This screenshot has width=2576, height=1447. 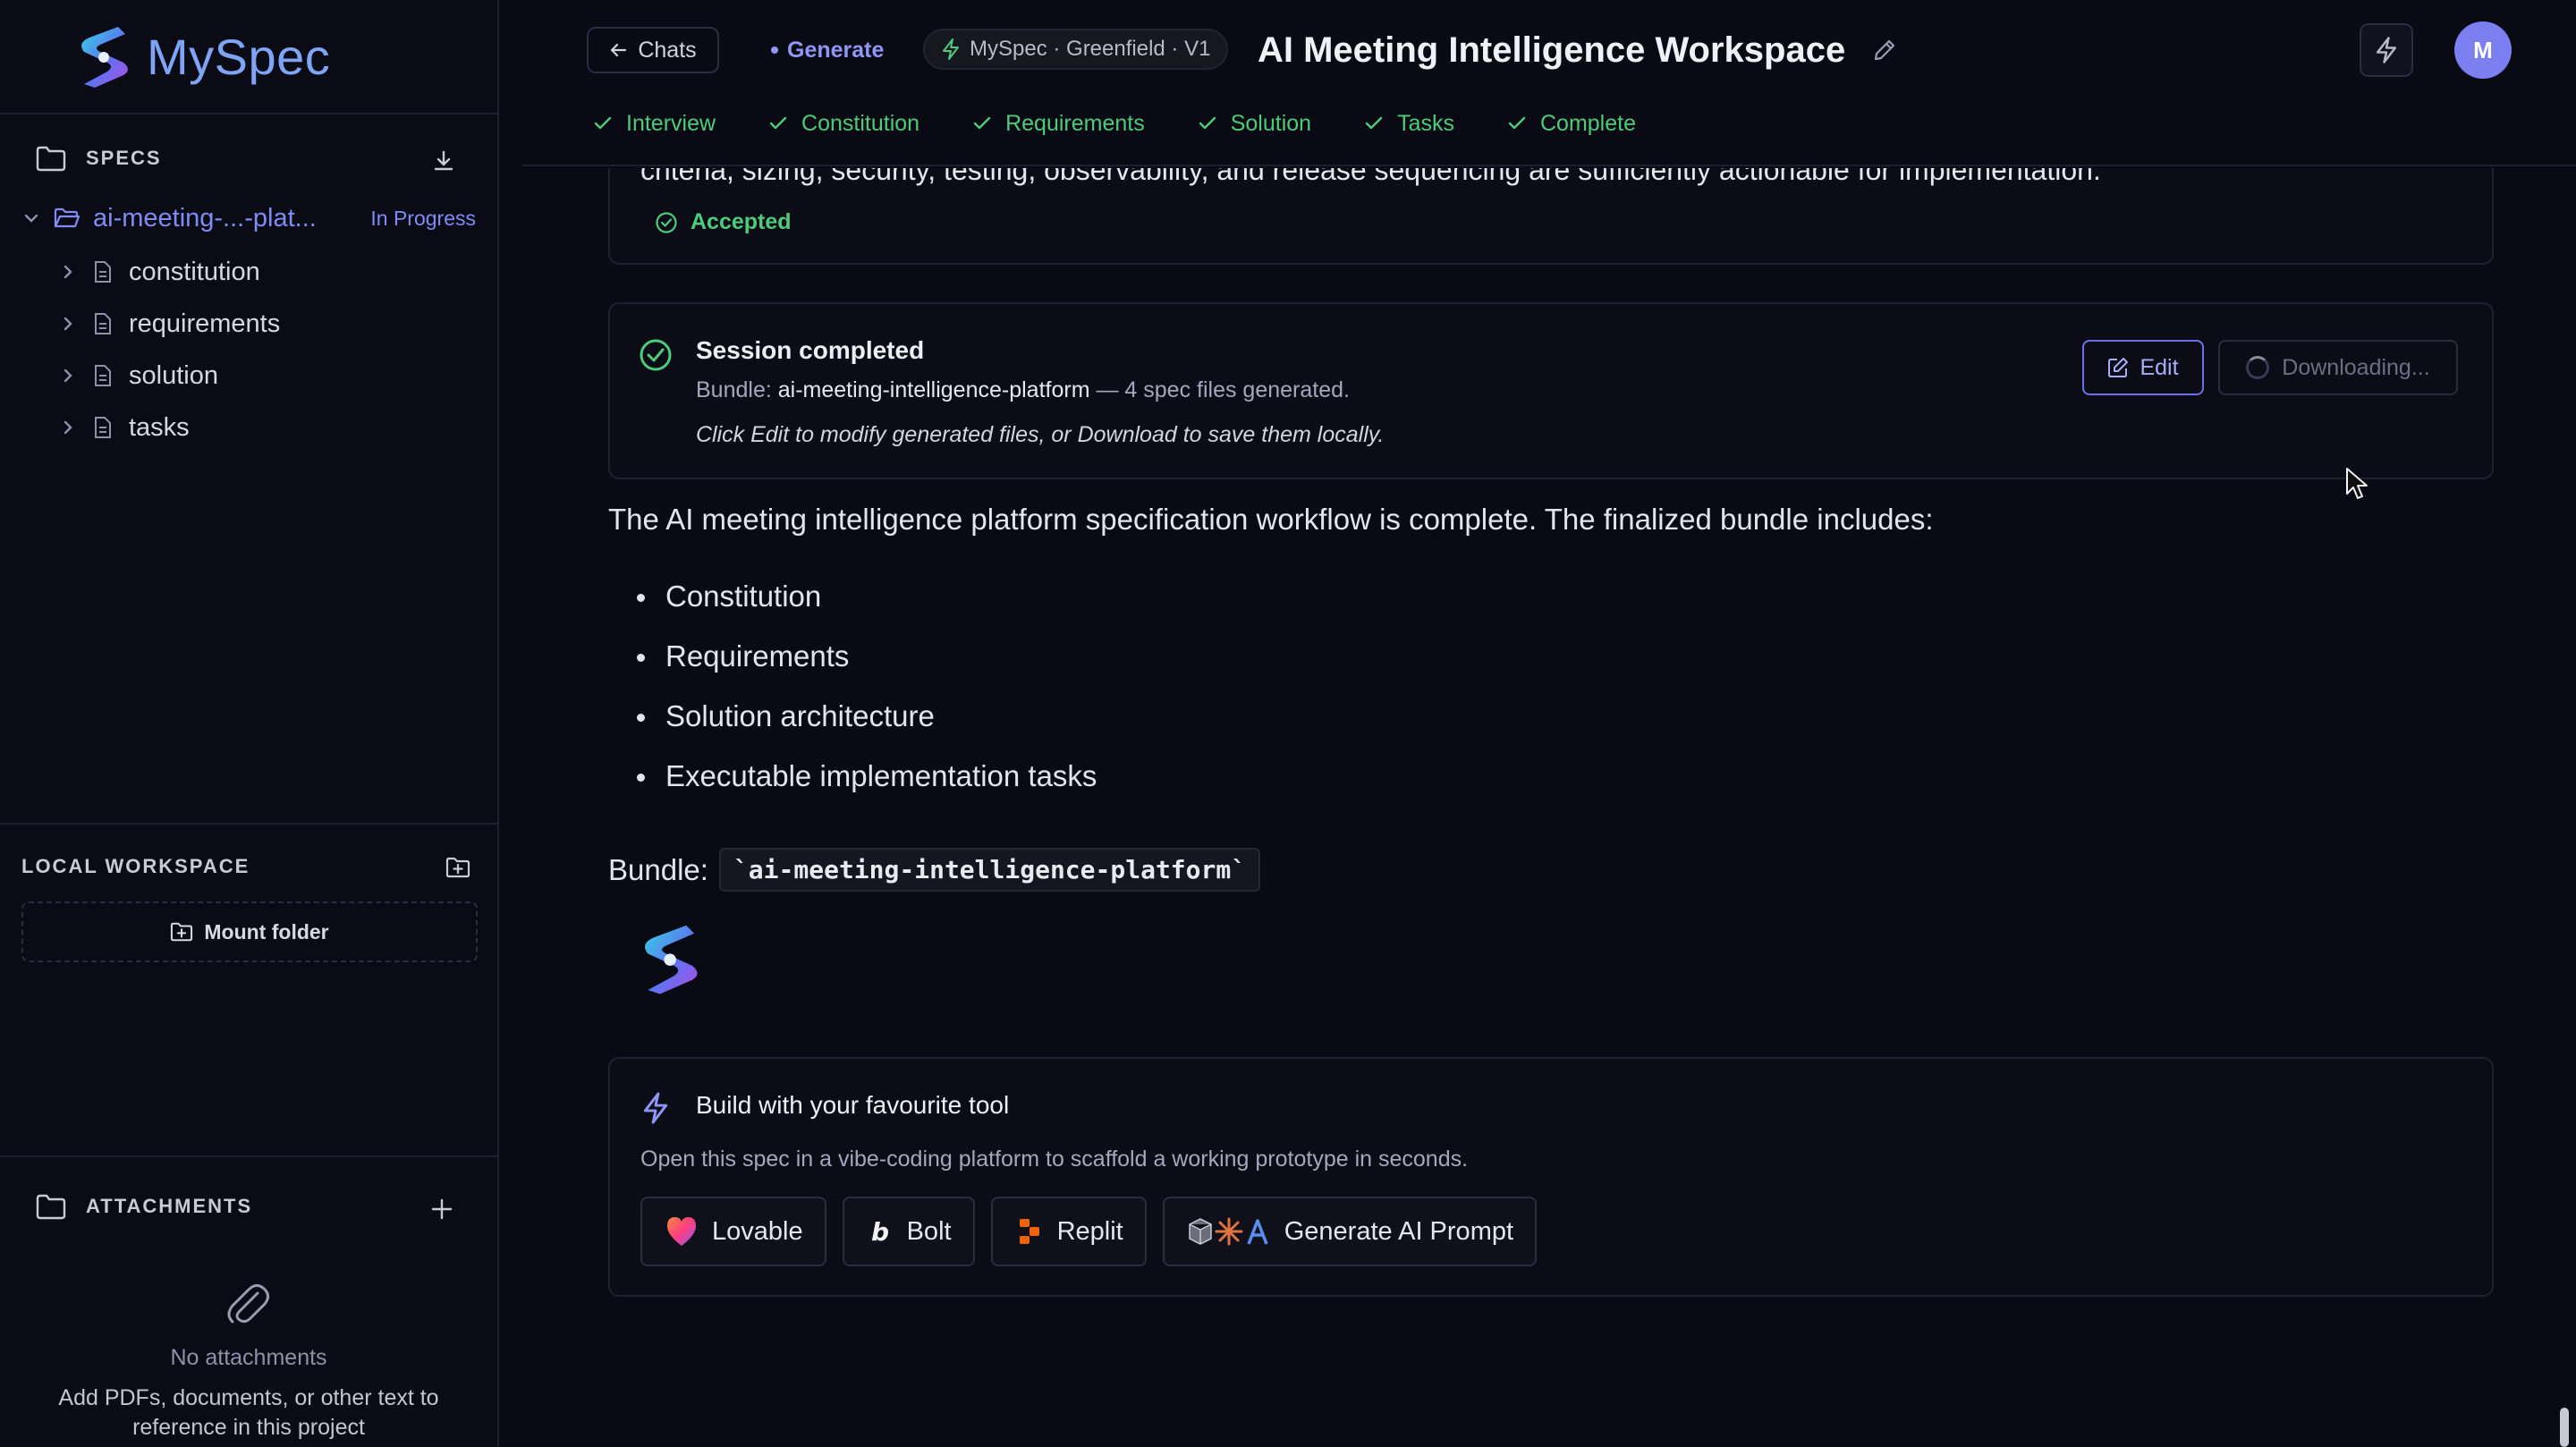 I want to click on step-requirements: Requirements, so click(x=1059, y=124).